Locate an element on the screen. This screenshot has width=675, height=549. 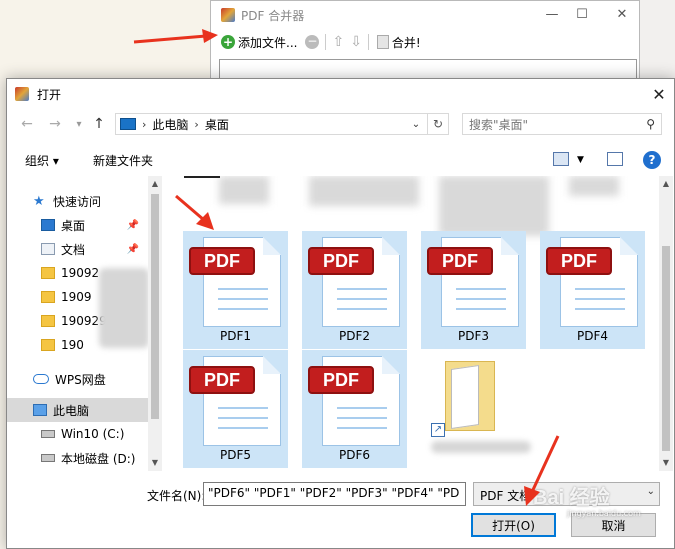
close-button: ✕ is located at coordinates (622, 14).